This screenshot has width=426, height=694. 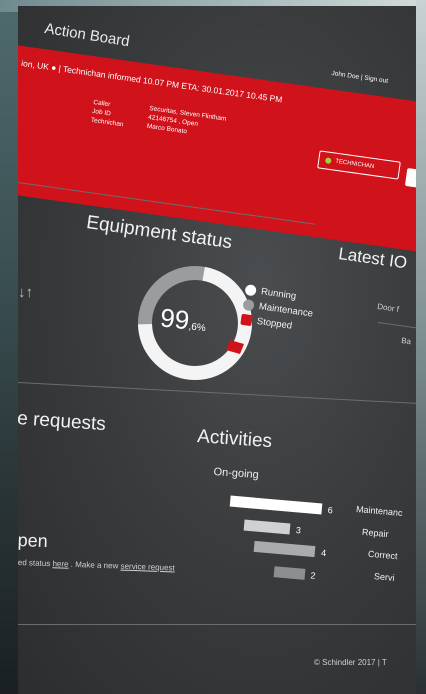 What do you see at coordinates (313, 575) in the screenshot?
I see `activity-value: 2` at bounding box center [313, 575].